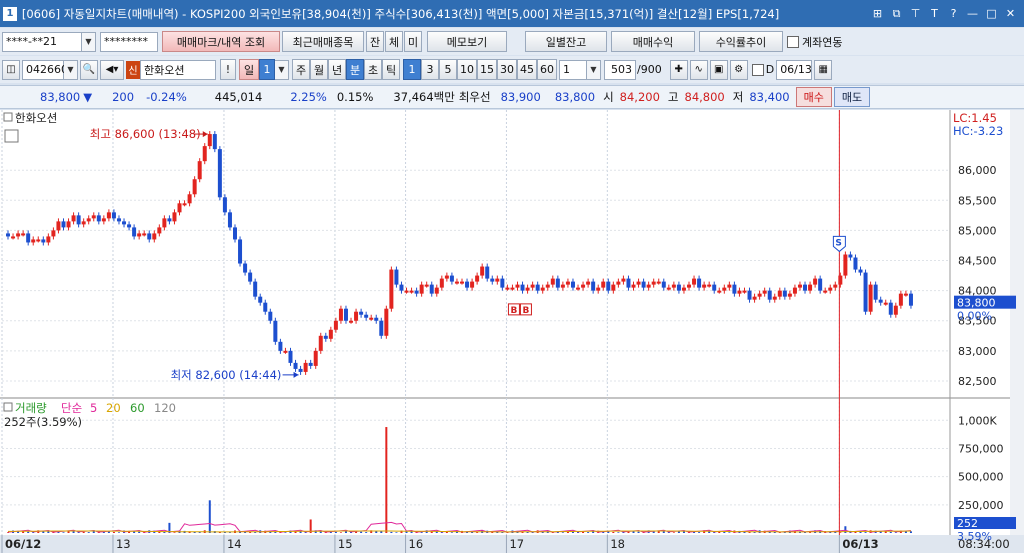  I want to click on calendar-icon: ▦, so click(823, 69).